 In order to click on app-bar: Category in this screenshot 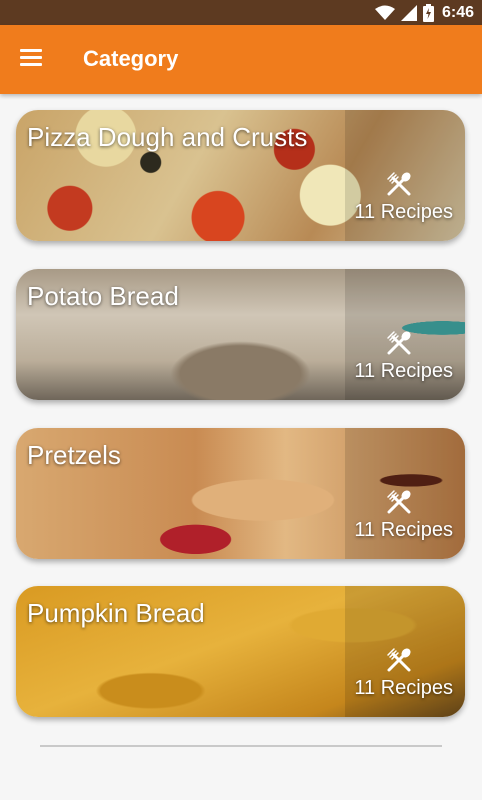, I will do `click(241, 59)`.